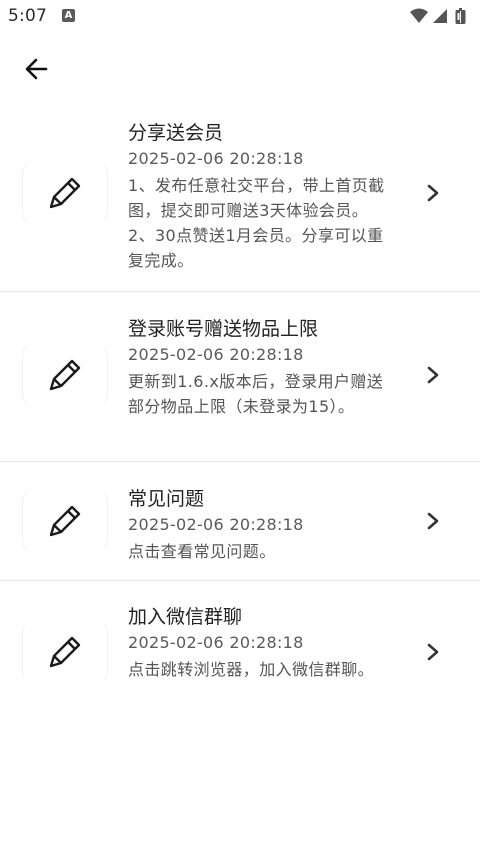  I want to click on item-description: 点击跳转浏览器，加入微信群聊。, so click(251, 669).